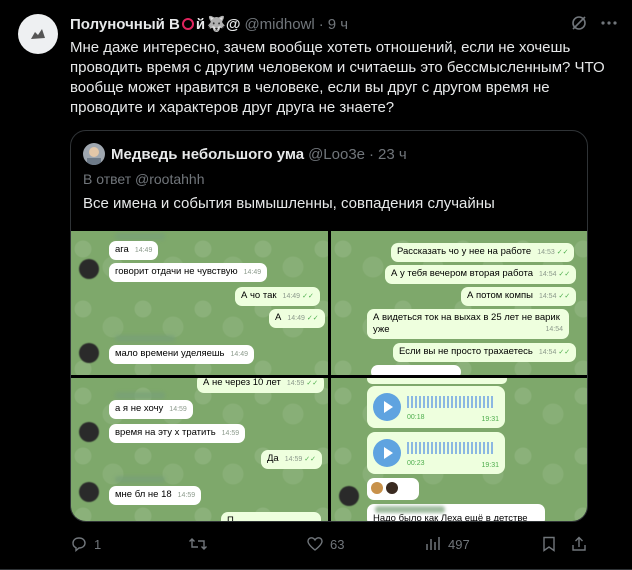 Image resolution: width=632 pixels, height=570 pixels. Describe the element at coordinates (165, 432) in the screenshot. I see `message-text: время на эту х тратить` at that location.